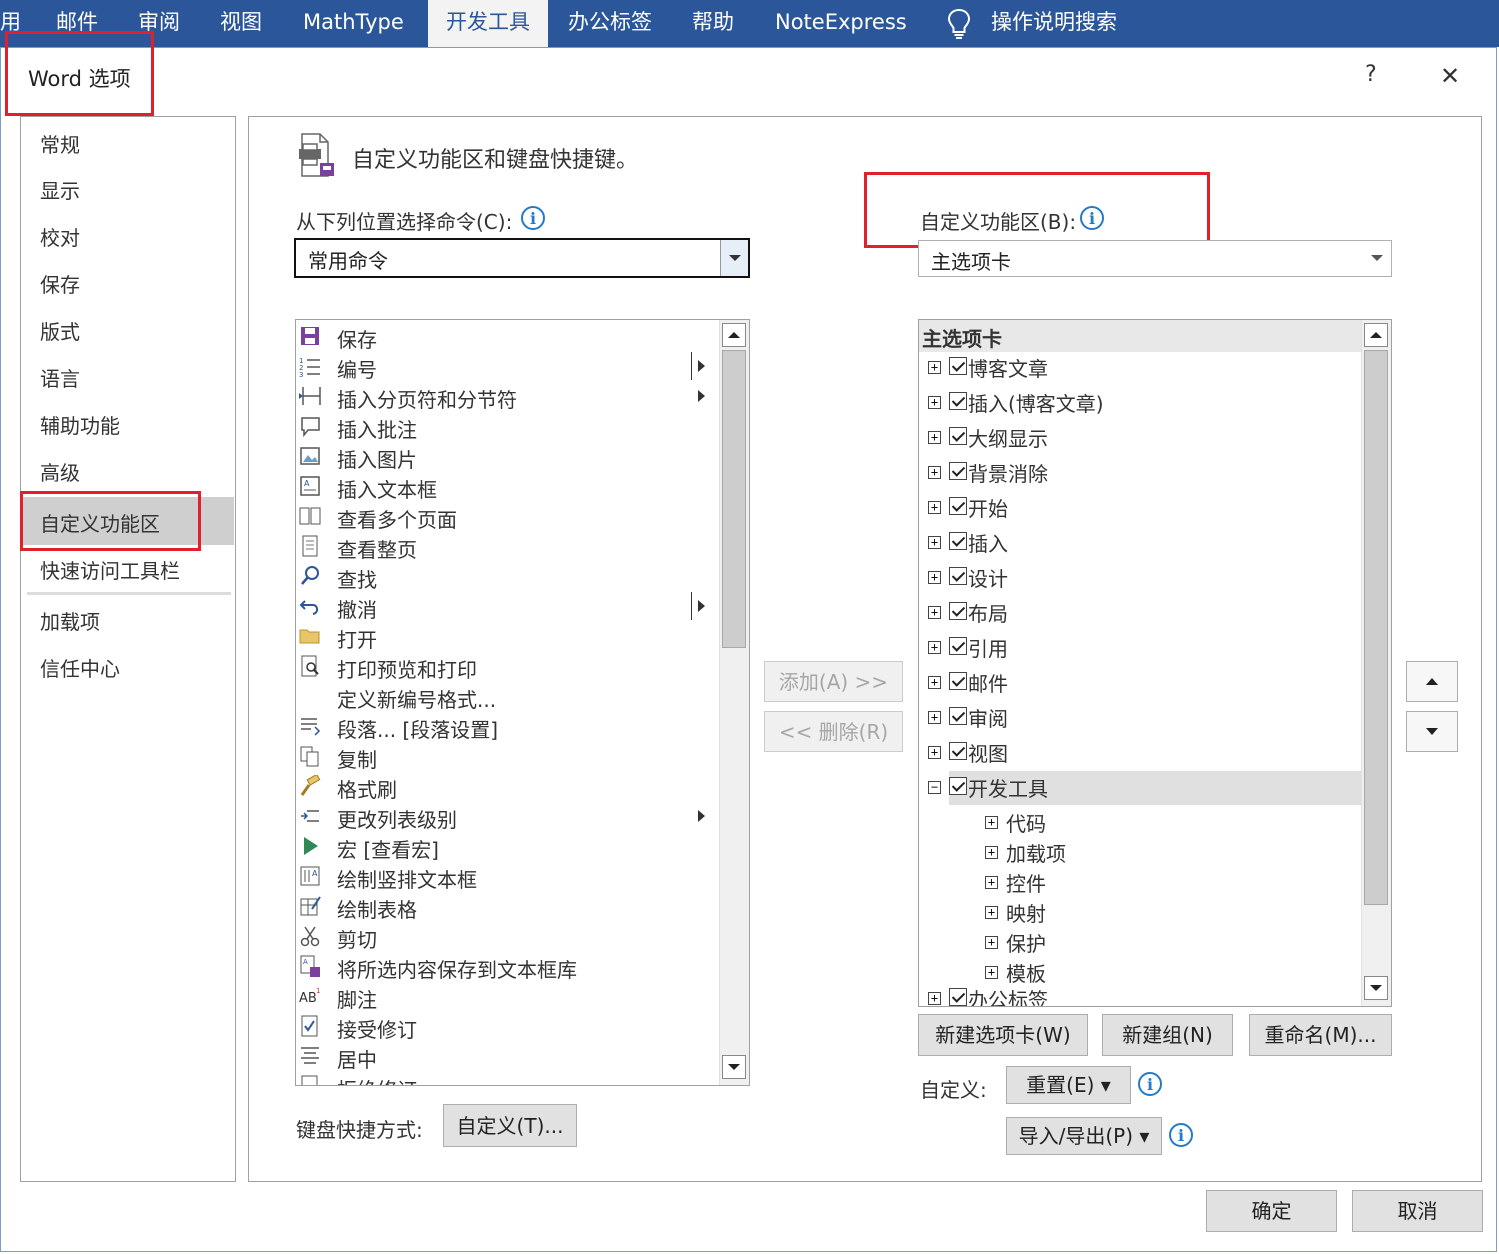  What do you see at coordinates (503, 397) in the screenshot?
I see `command-item: 插入分页符和分节符` at bounding box center [503, 397].